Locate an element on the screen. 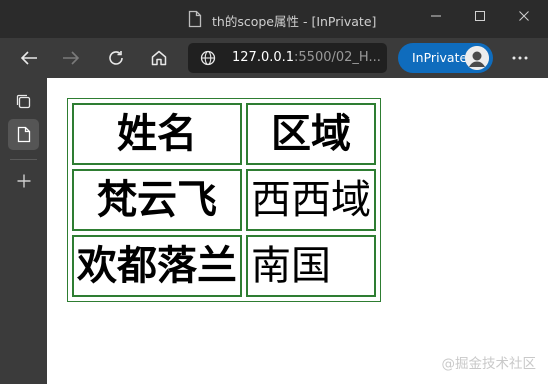  column-header: 区域 is located at coordinates (311, 134).